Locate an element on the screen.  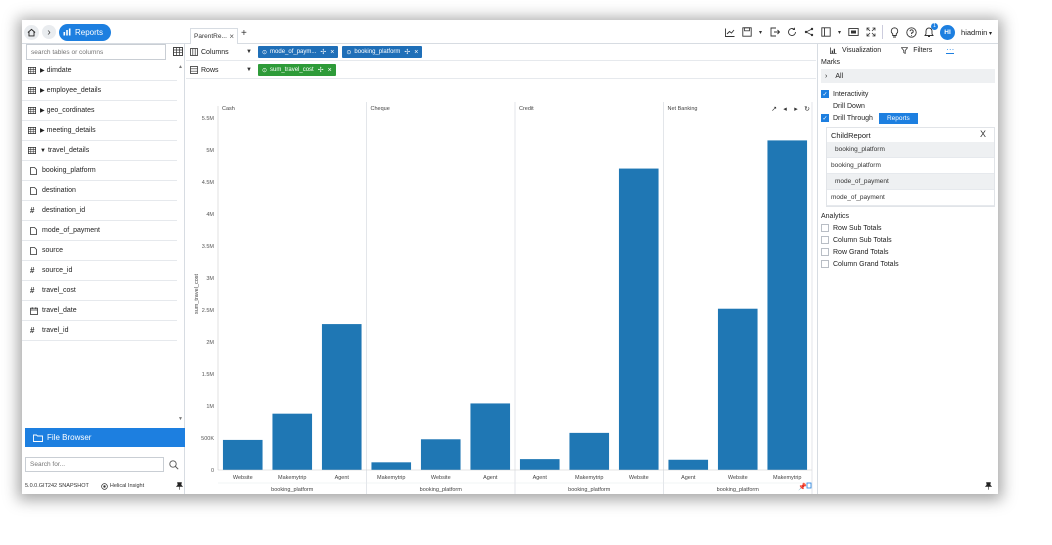
analytics-option: Column Grand Totals is located at coordinates (908, 264).